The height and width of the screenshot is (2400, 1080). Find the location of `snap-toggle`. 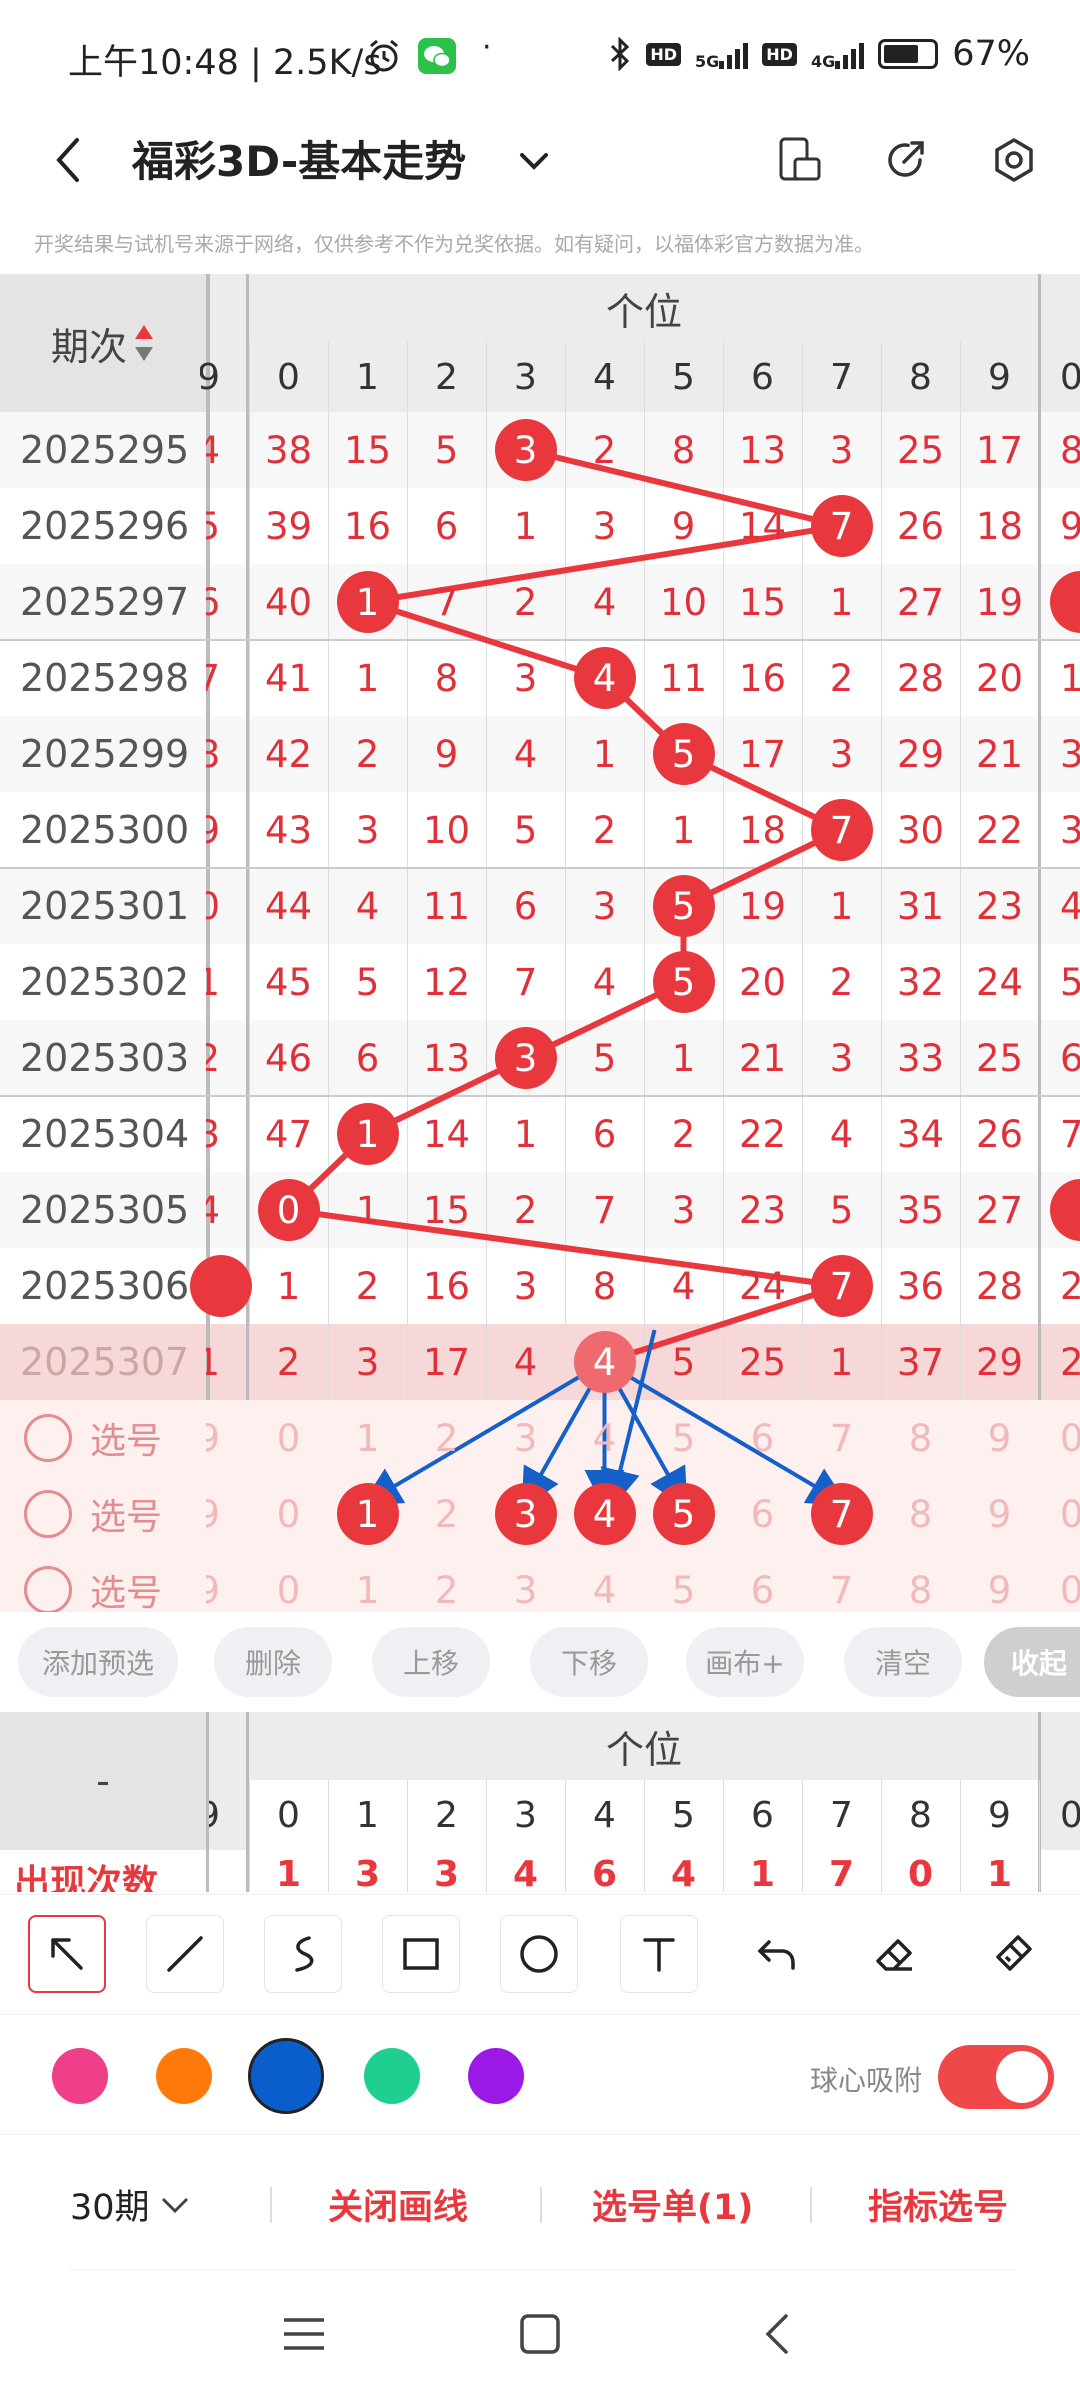

snap-toggle is located at coordinates (996, 2077).